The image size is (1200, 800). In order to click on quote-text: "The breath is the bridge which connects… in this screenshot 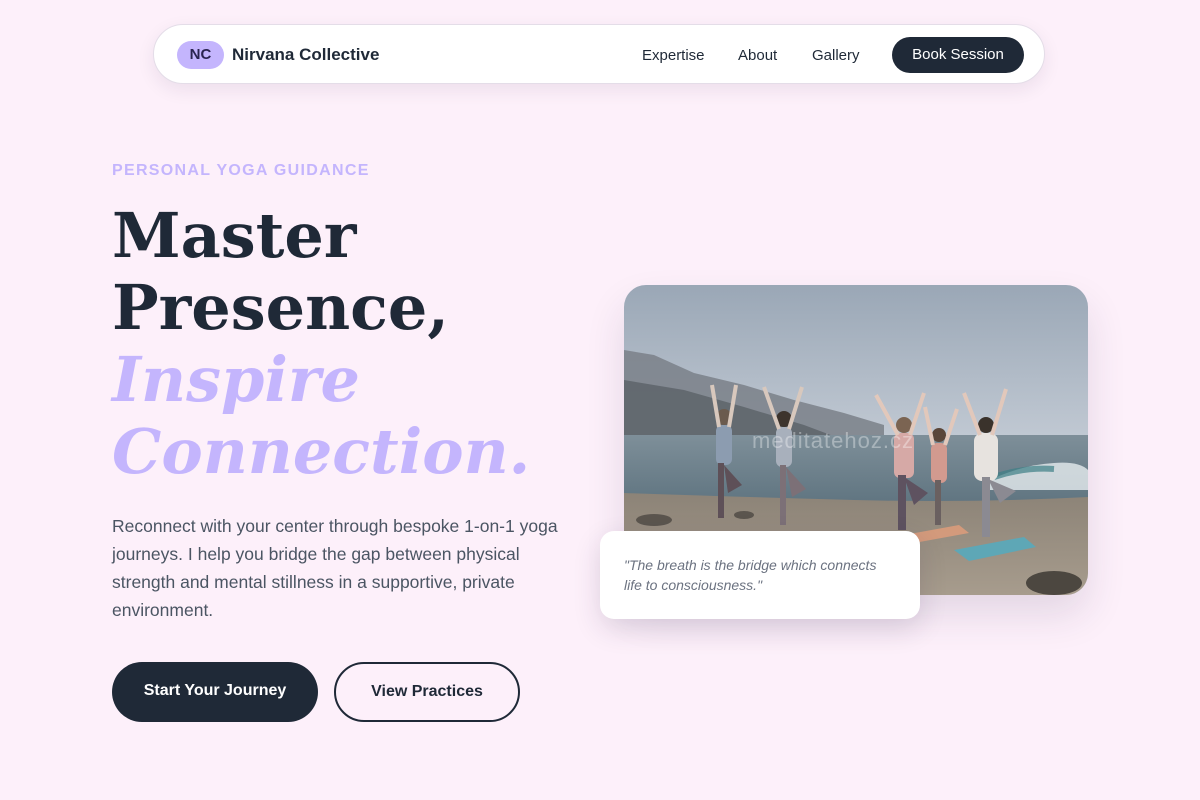, I will do `click(750, 575)`.